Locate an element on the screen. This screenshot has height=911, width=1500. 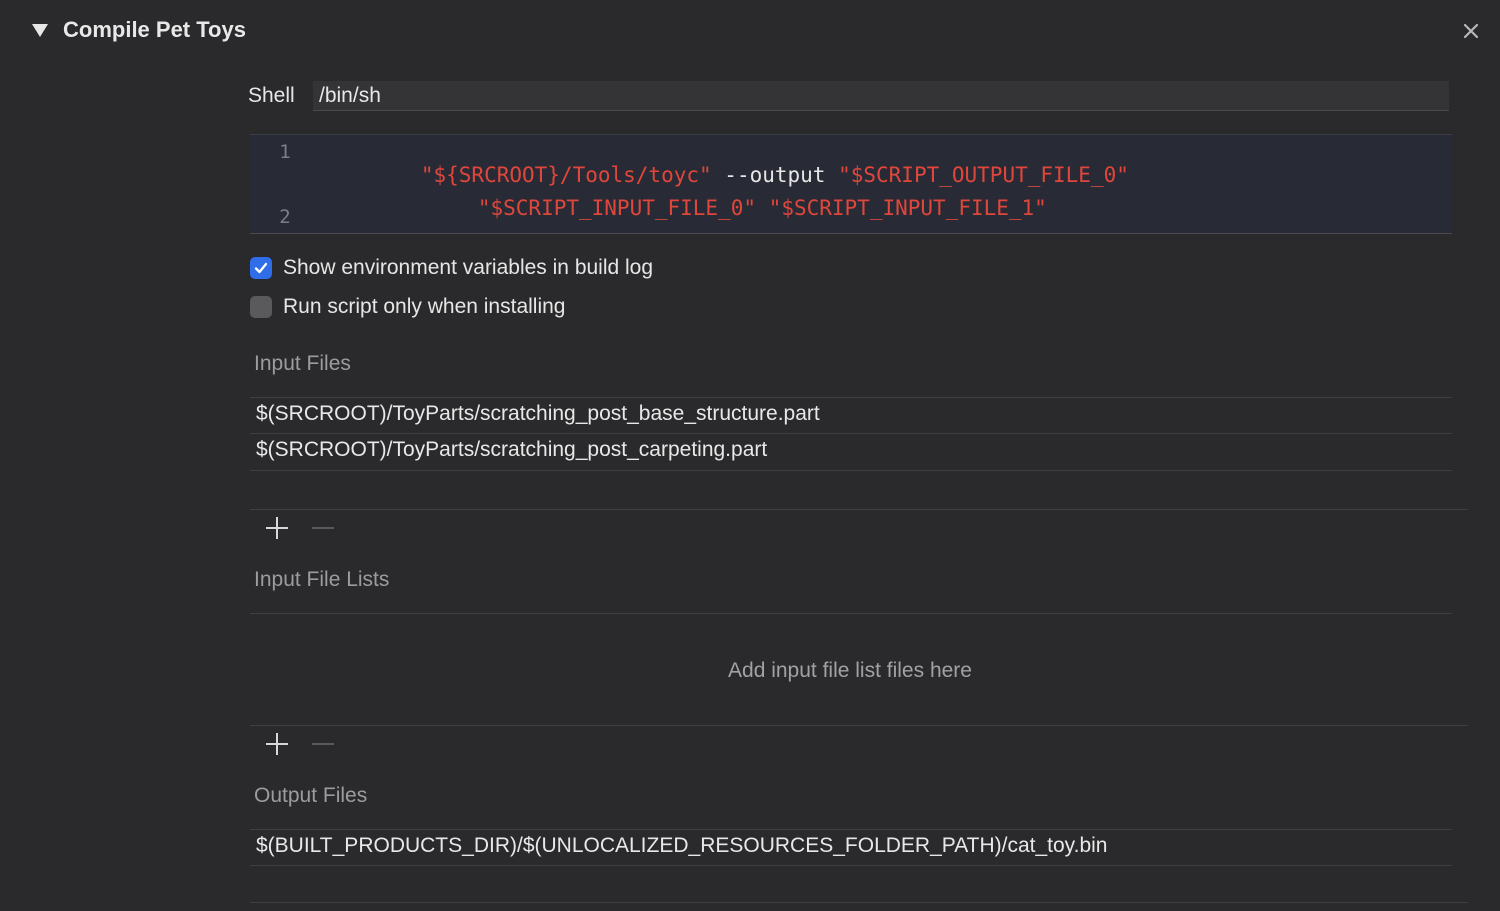
run-when-installing-checkbox is located at coordinates (261, 307).